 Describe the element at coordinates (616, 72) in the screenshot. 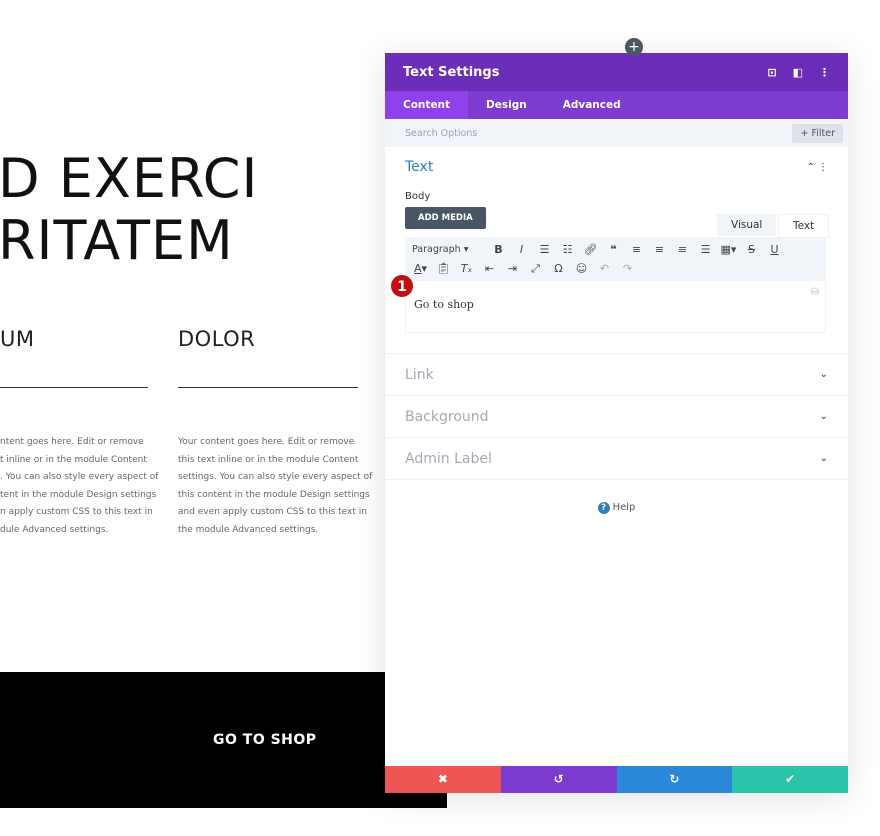

I see `panel-header: Text Settings ⊡ ◧ ⋮` at that location.